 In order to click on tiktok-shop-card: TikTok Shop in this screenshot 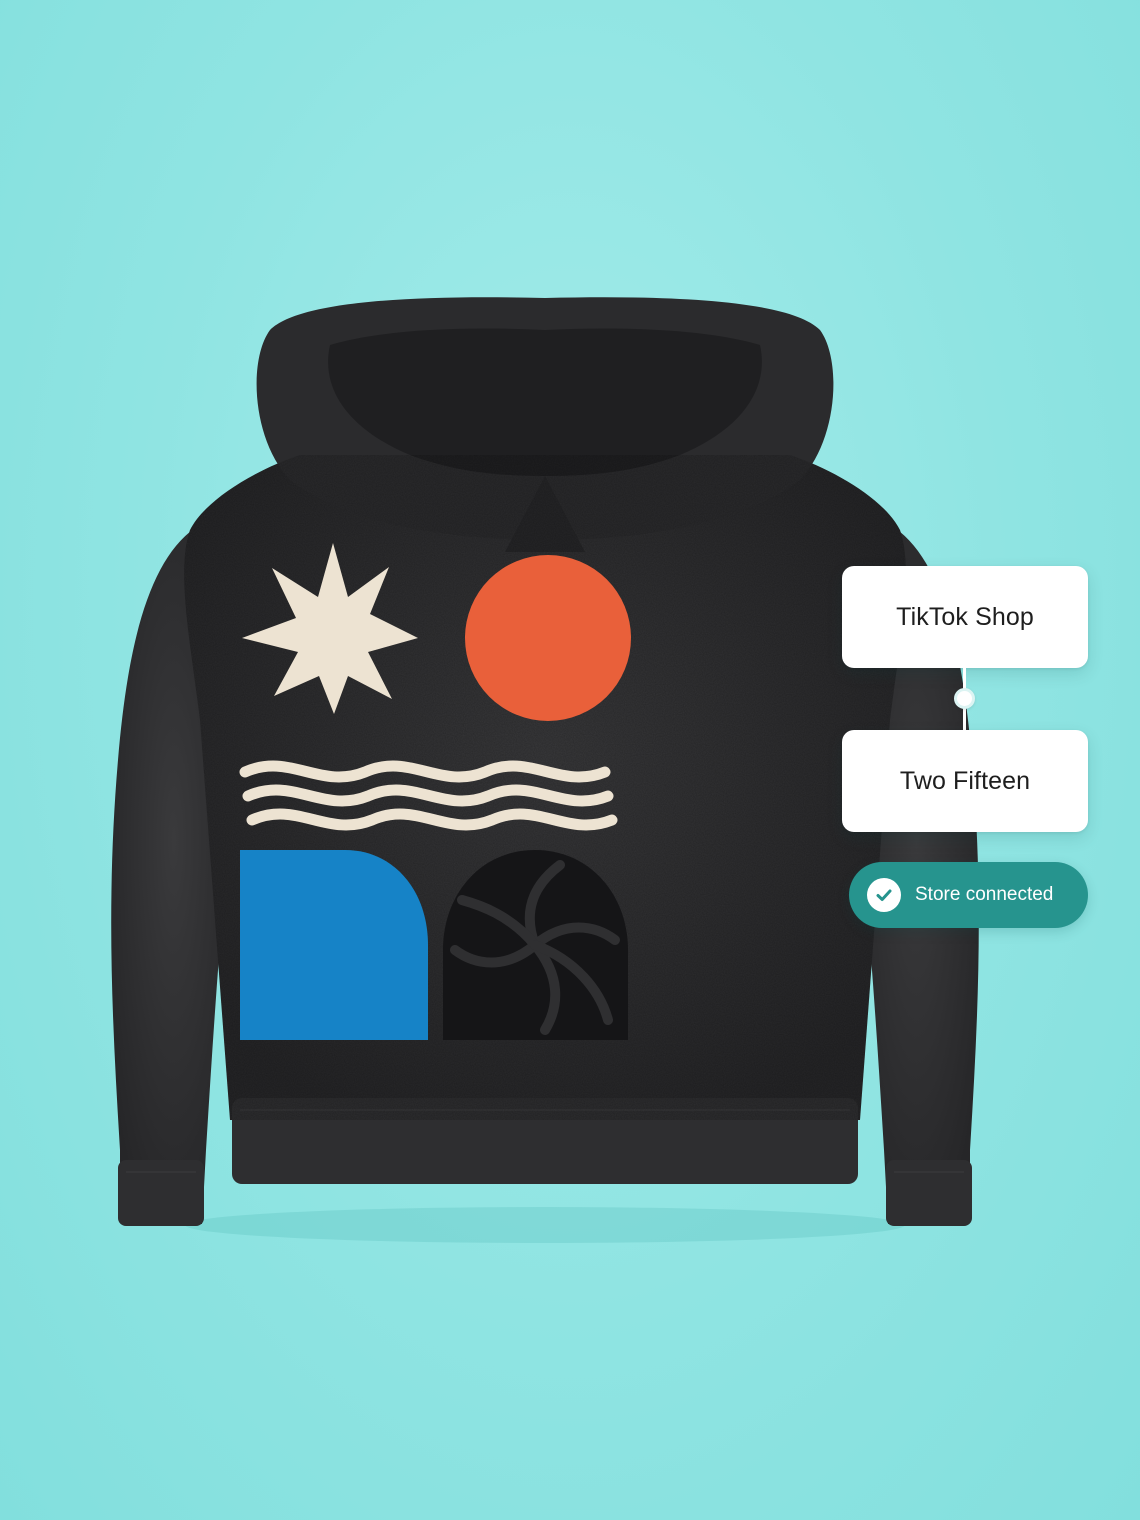, I will do `click(965, 617)`.